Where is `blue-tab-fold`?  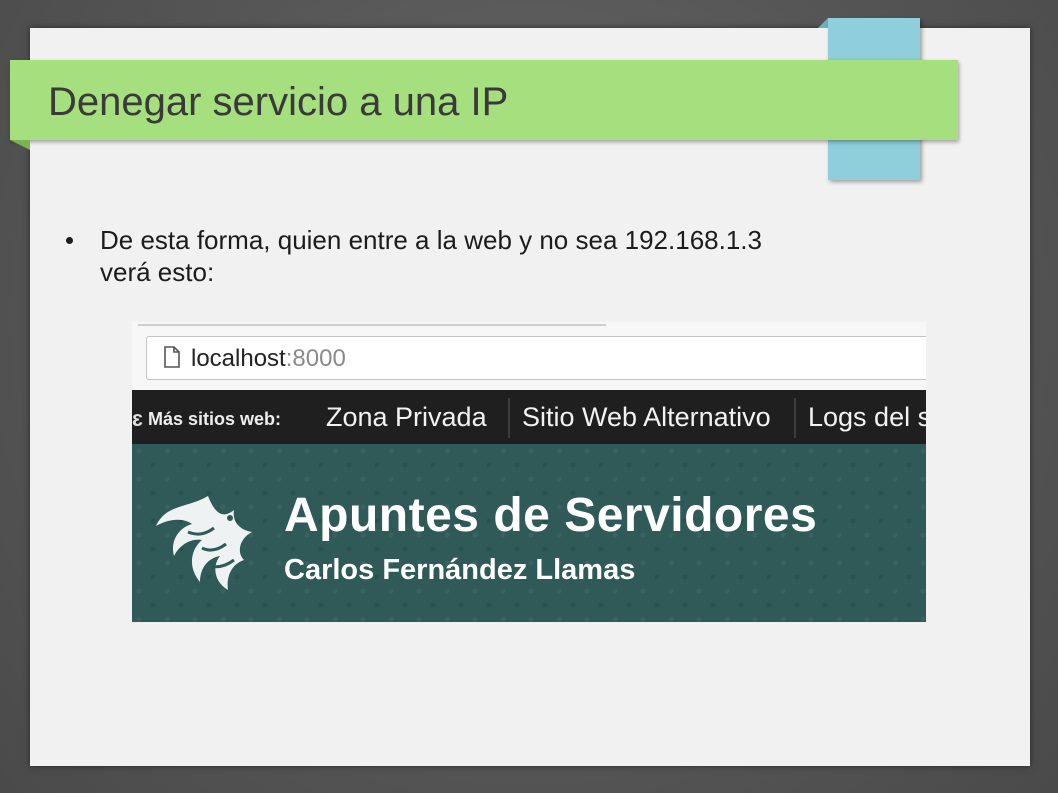
blue-tab-fold is located at coordinates (823, 23).